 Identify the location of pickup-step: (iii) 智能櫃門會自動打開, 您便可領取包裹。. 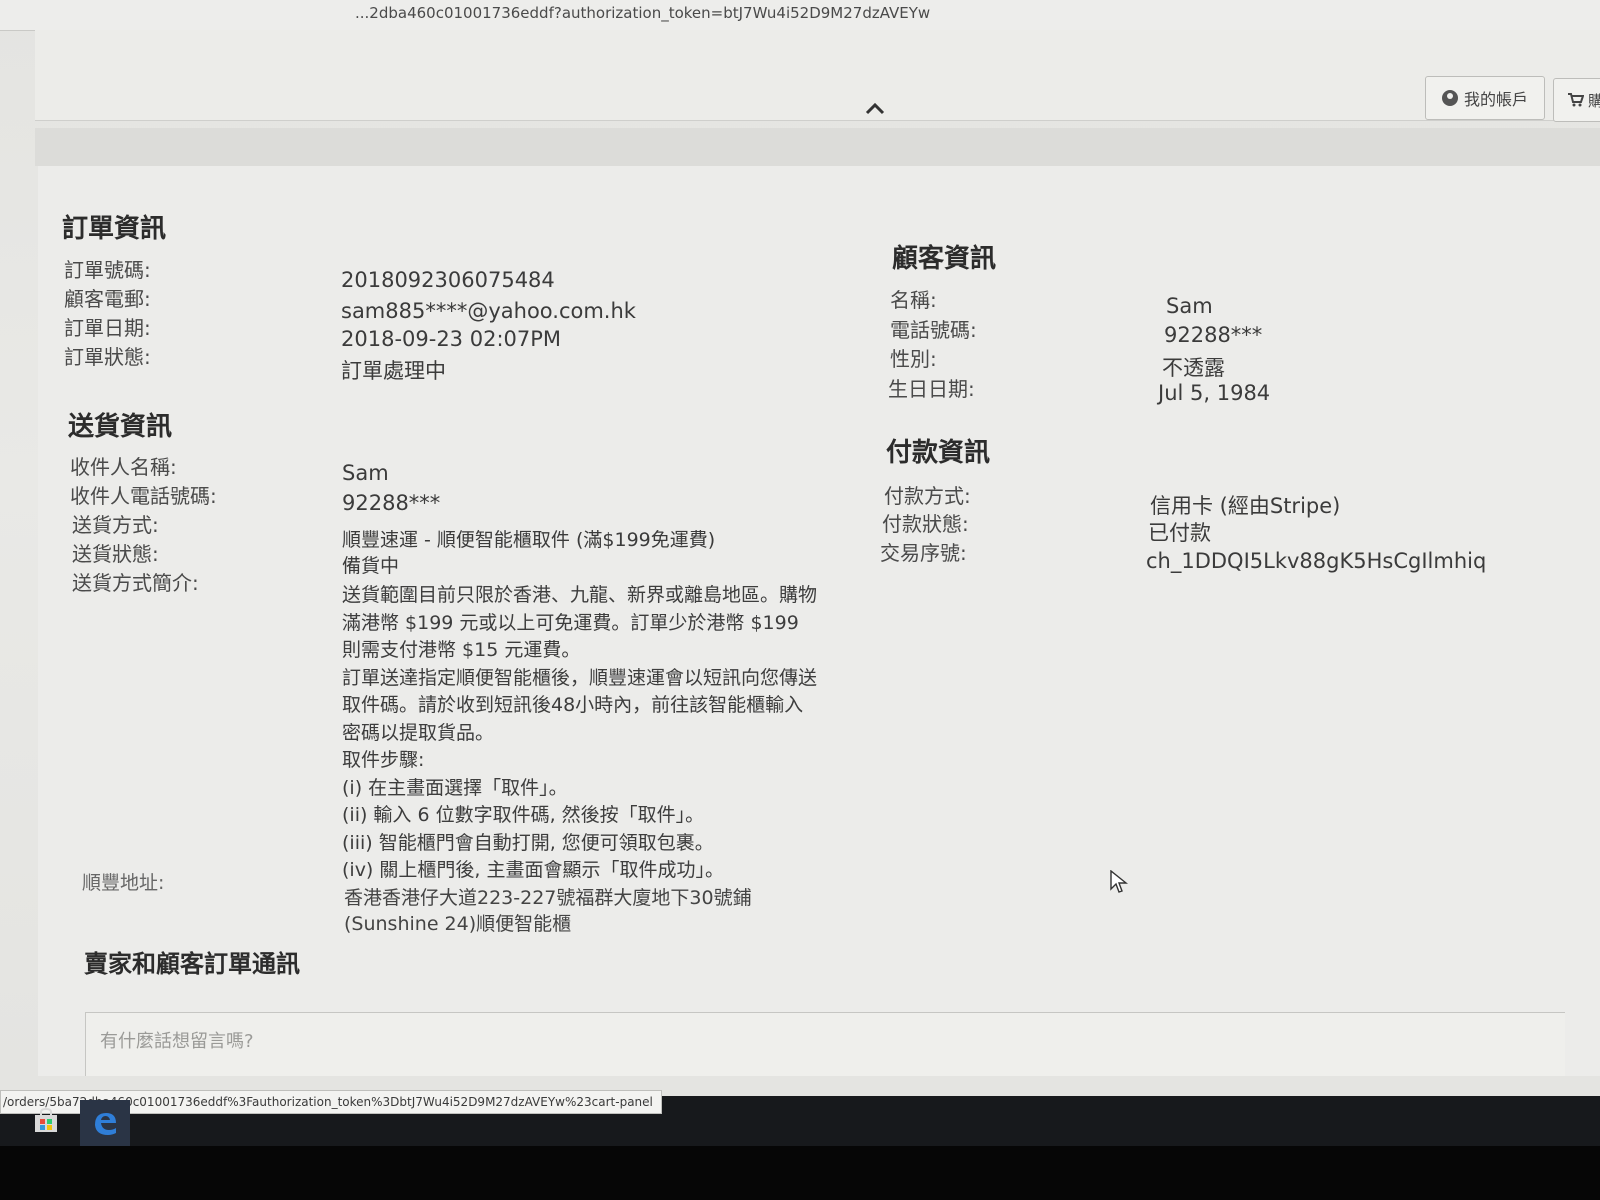
(528, 842).